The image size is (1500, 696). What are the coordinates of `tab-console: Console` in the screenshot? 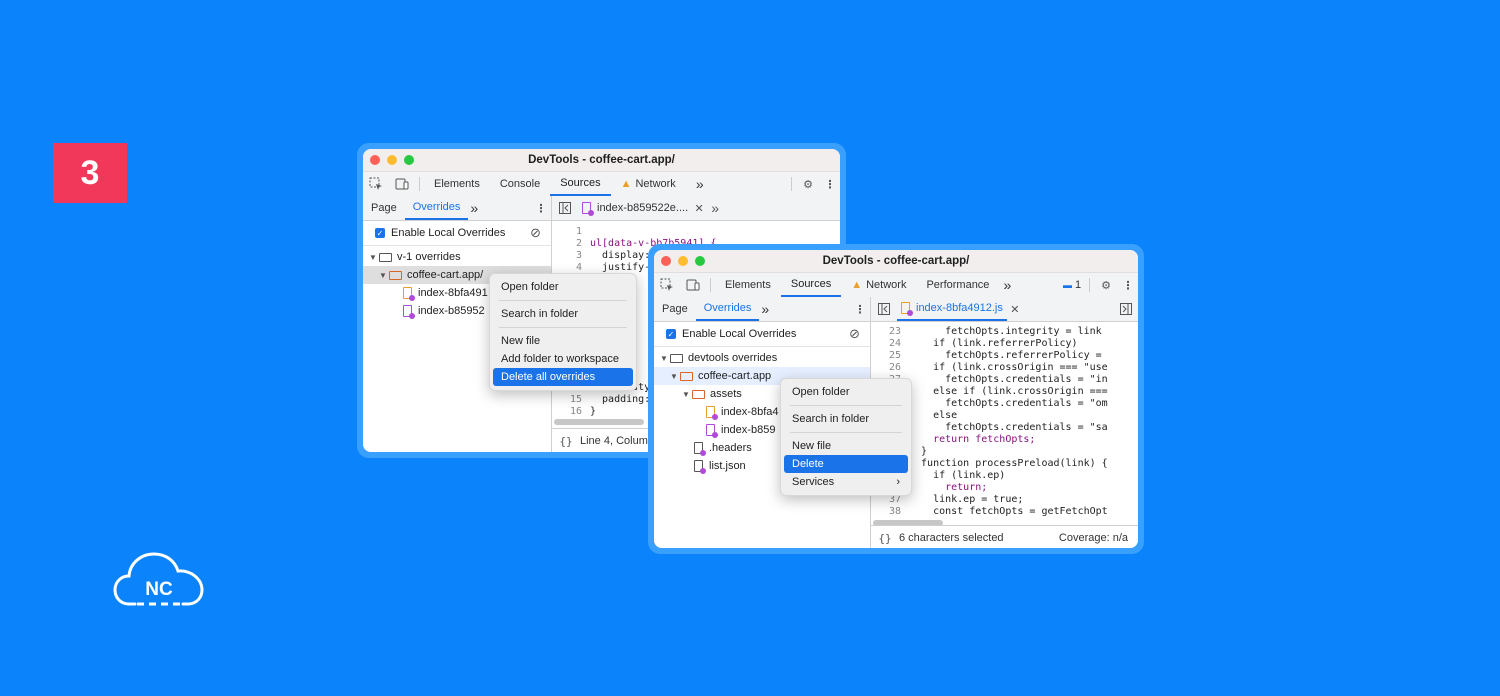 It's located at (520, 184).